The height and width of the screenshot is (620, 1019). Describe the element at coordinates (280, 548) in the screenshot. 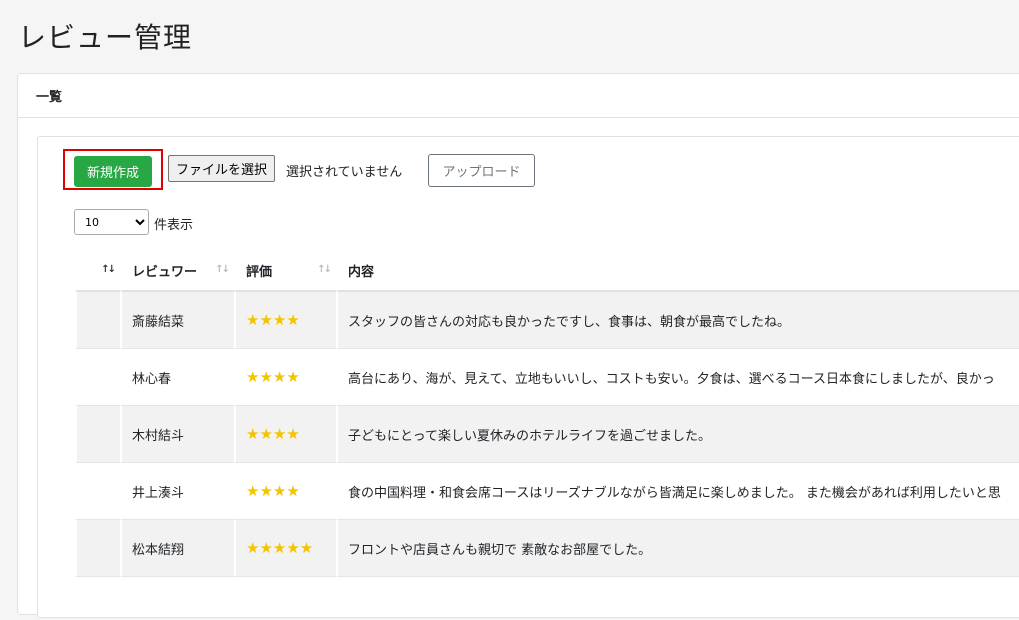

I see `star-rating-icon: ★★★★★` at that location.